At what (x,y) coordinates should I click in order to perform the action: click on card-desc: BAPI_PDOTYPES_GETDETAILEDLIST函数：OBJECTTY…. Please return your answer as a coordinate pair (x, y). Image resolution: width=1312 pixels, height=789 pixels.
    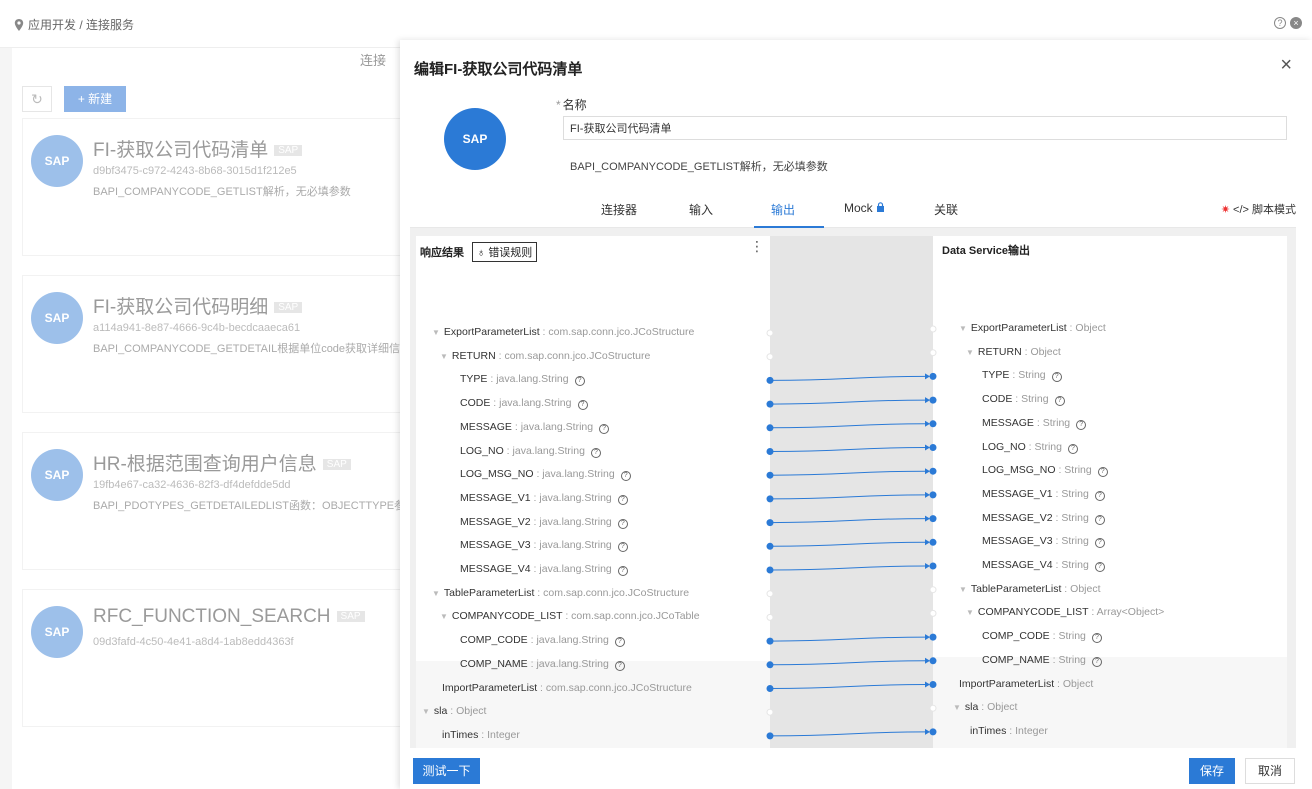
    Looking at the image, I should click on (248, 506).